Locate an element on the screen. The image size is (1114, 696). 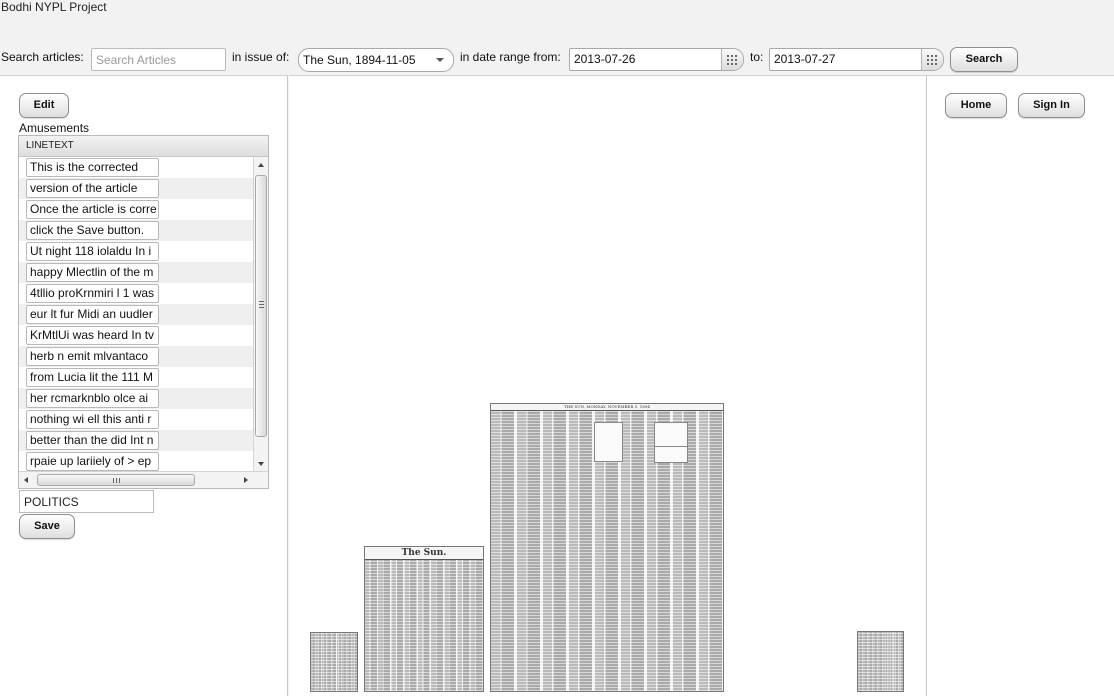
table-row: eur lt fur Midi an uudler is located at coordinates (136, 314).